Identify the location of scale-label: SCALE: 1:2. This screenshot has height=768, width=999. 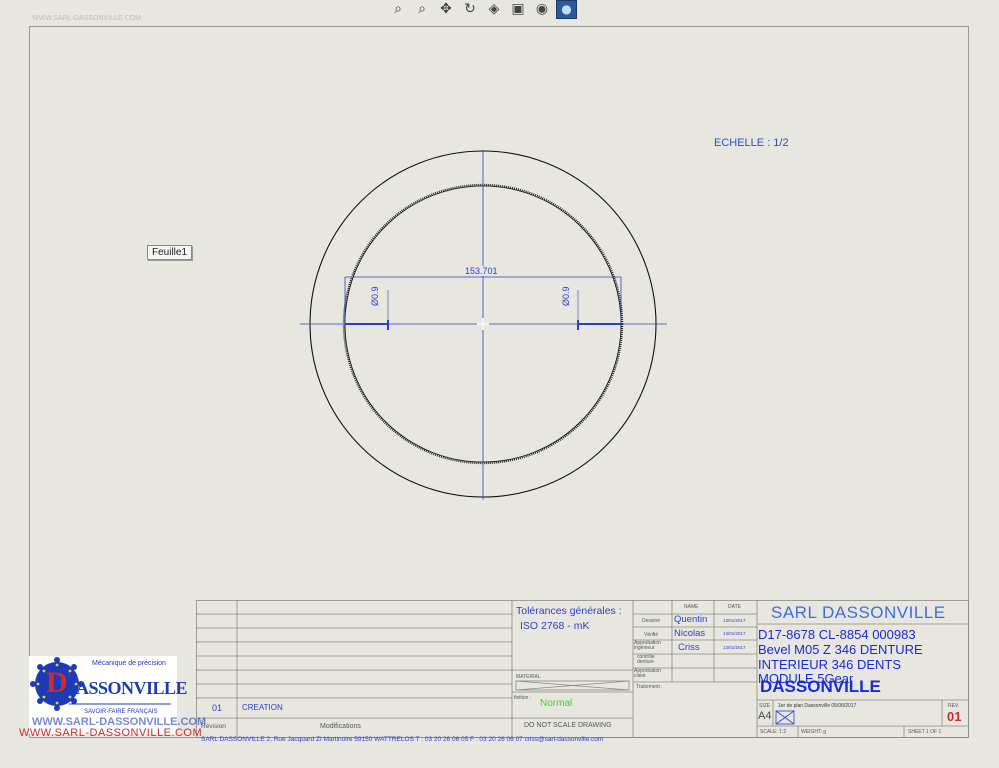
(773, 732).